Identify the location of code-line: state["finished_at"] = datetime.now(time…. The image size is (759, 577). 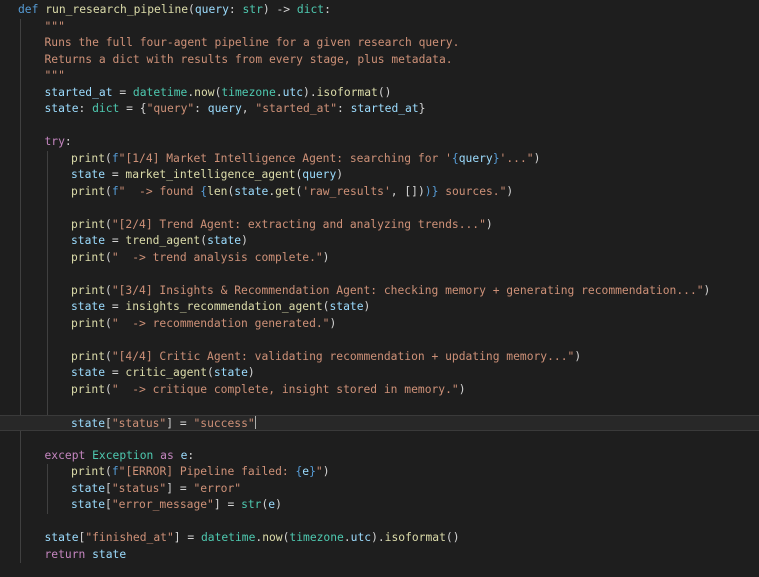
(379, 538).